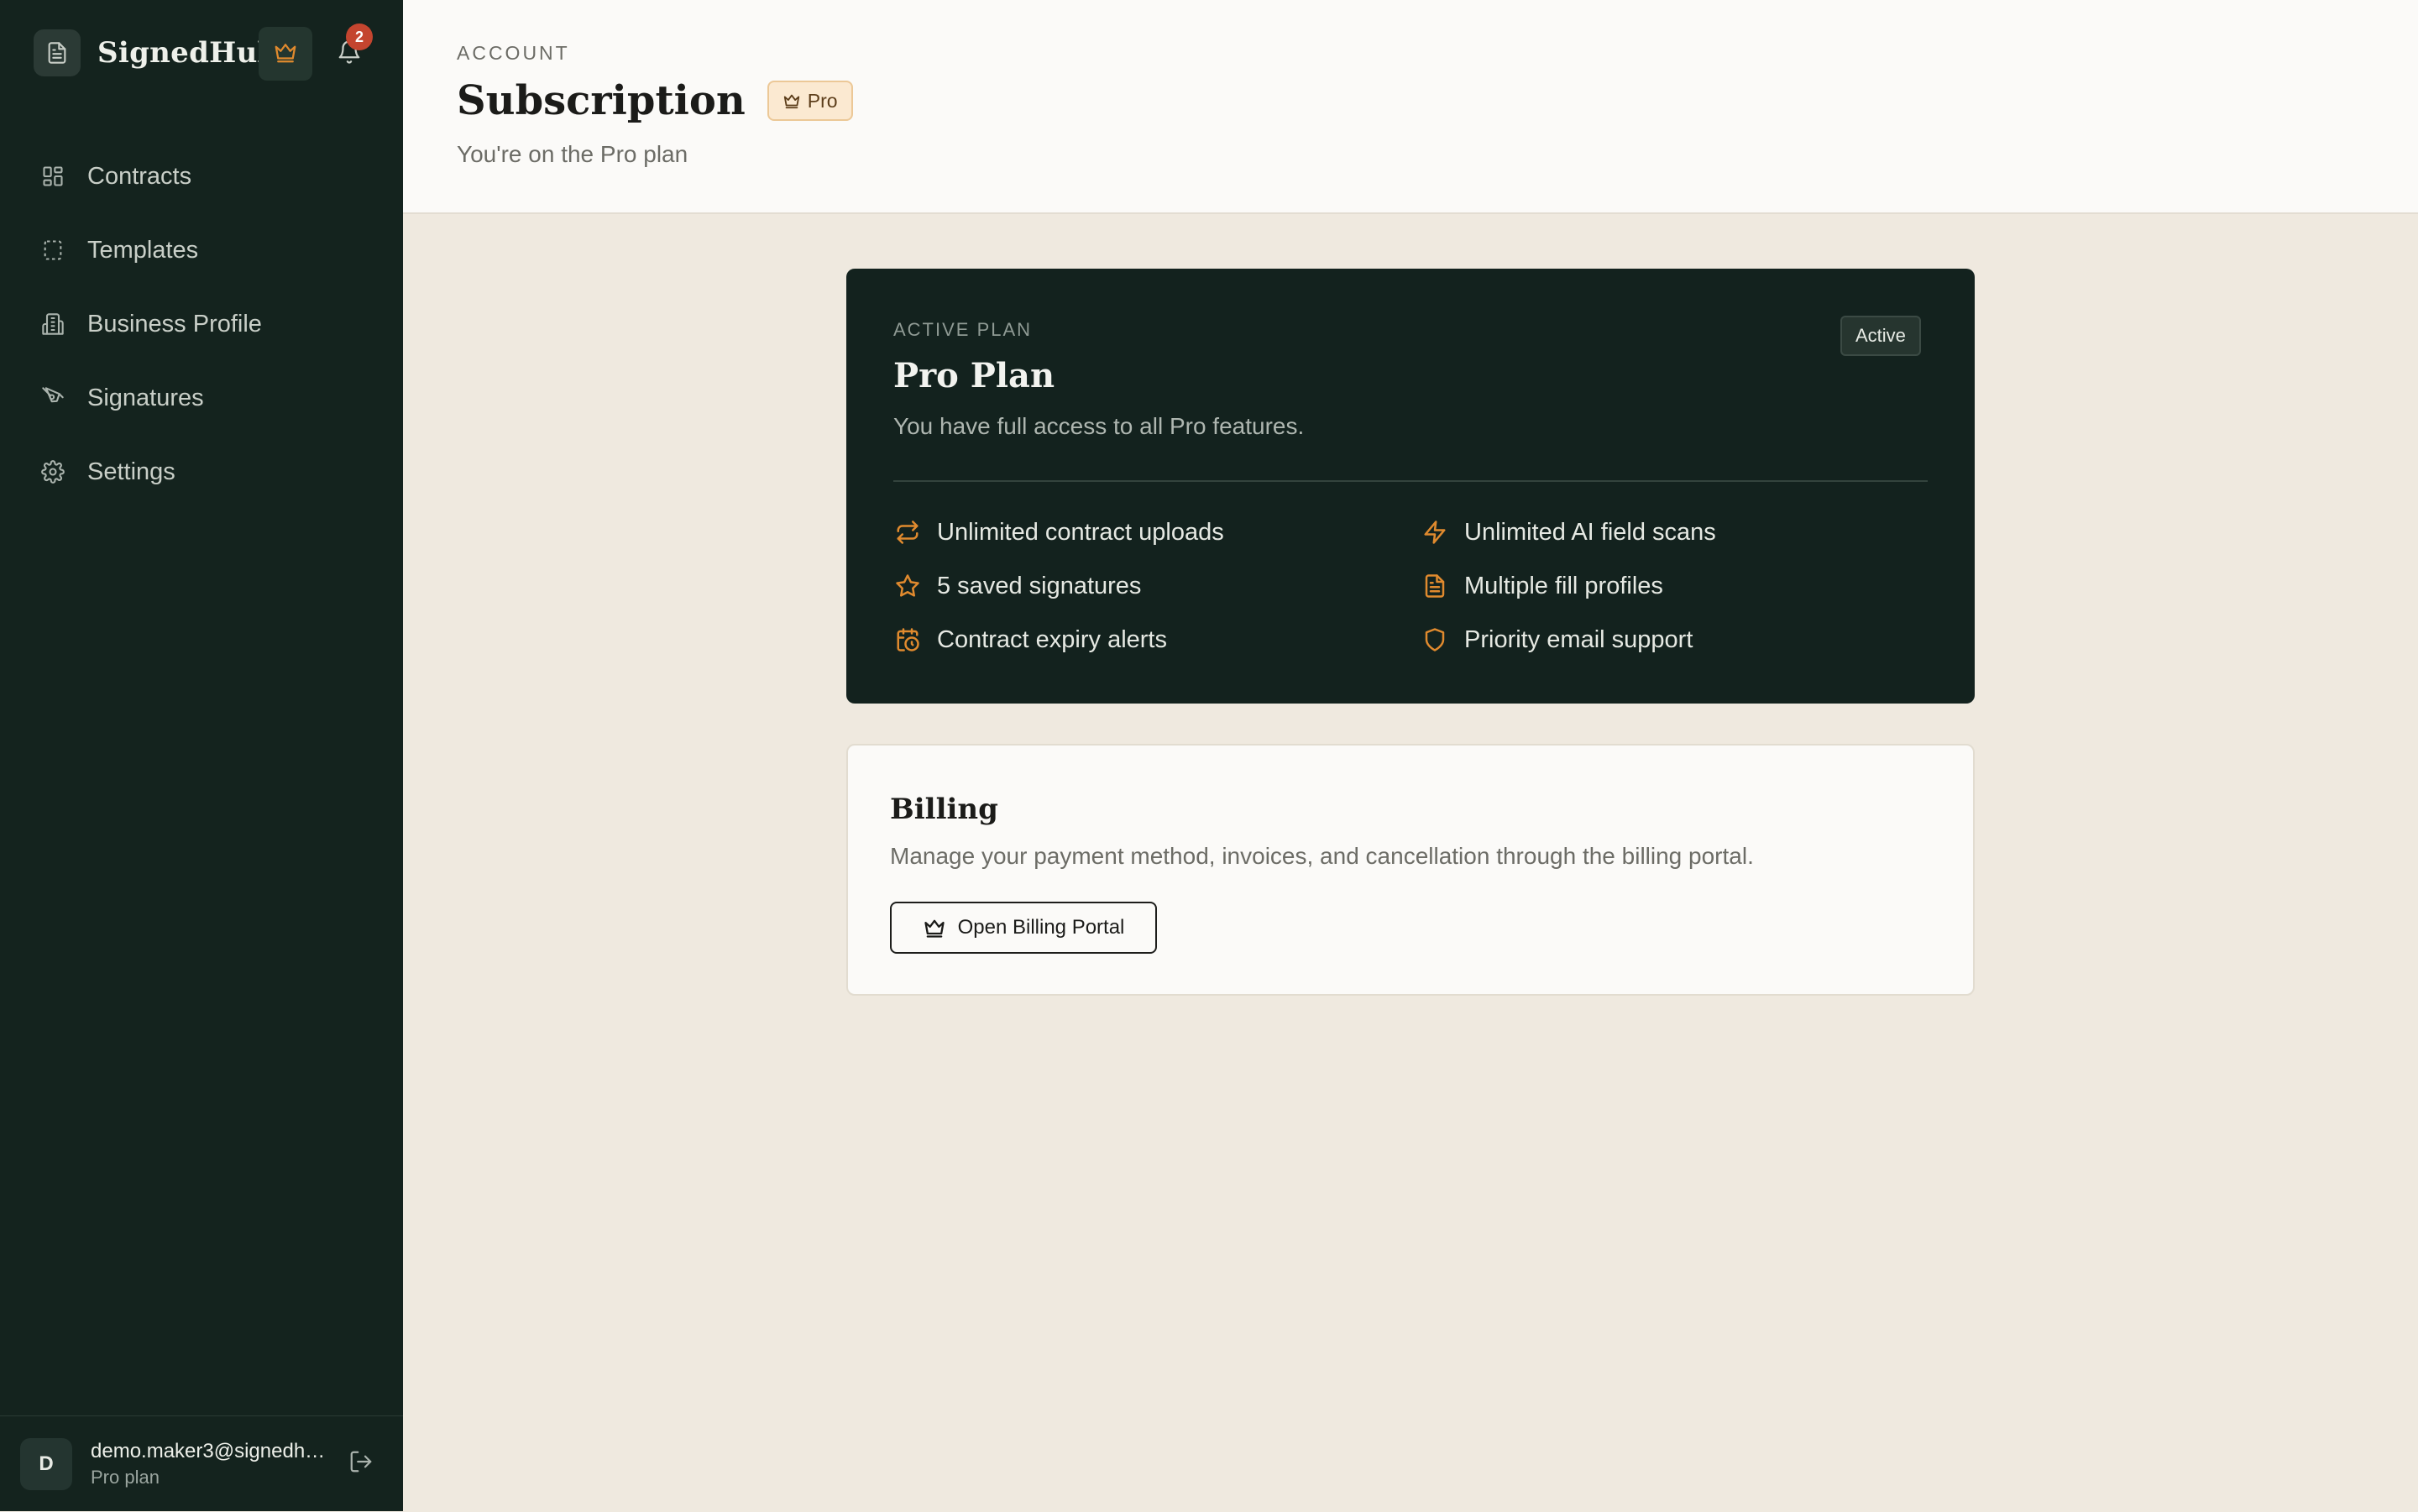  What do you see at coordinates (145, 397) in the screenshot?
I see `sidebar-item-label: Signatures` at bounding box center [145, 397].